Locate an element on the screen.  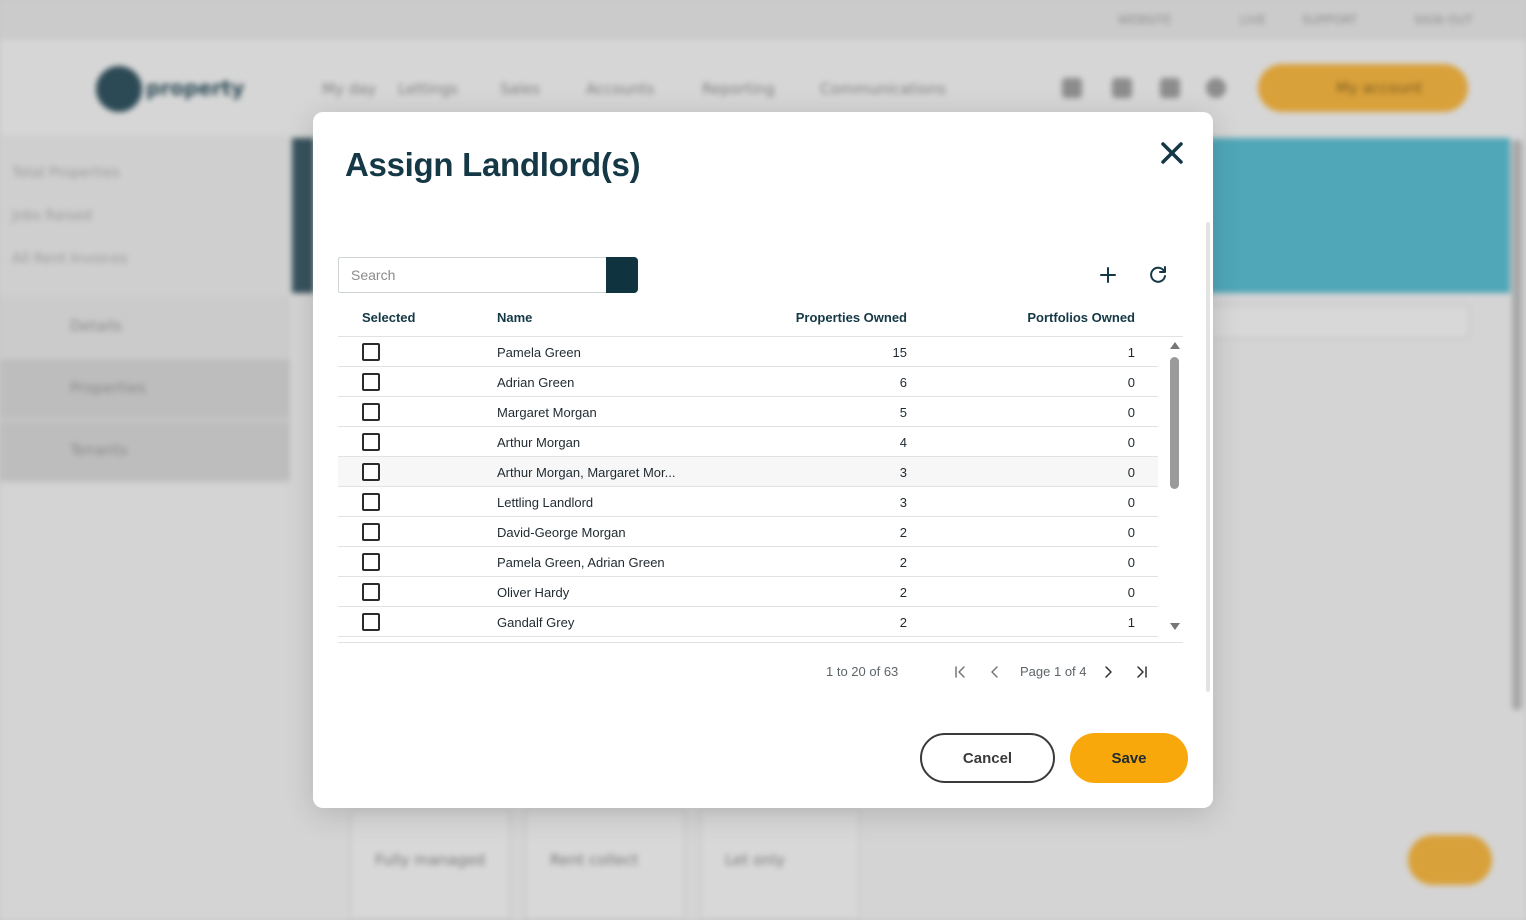
card-title: Rent collect is located at coordinates (594, 860).